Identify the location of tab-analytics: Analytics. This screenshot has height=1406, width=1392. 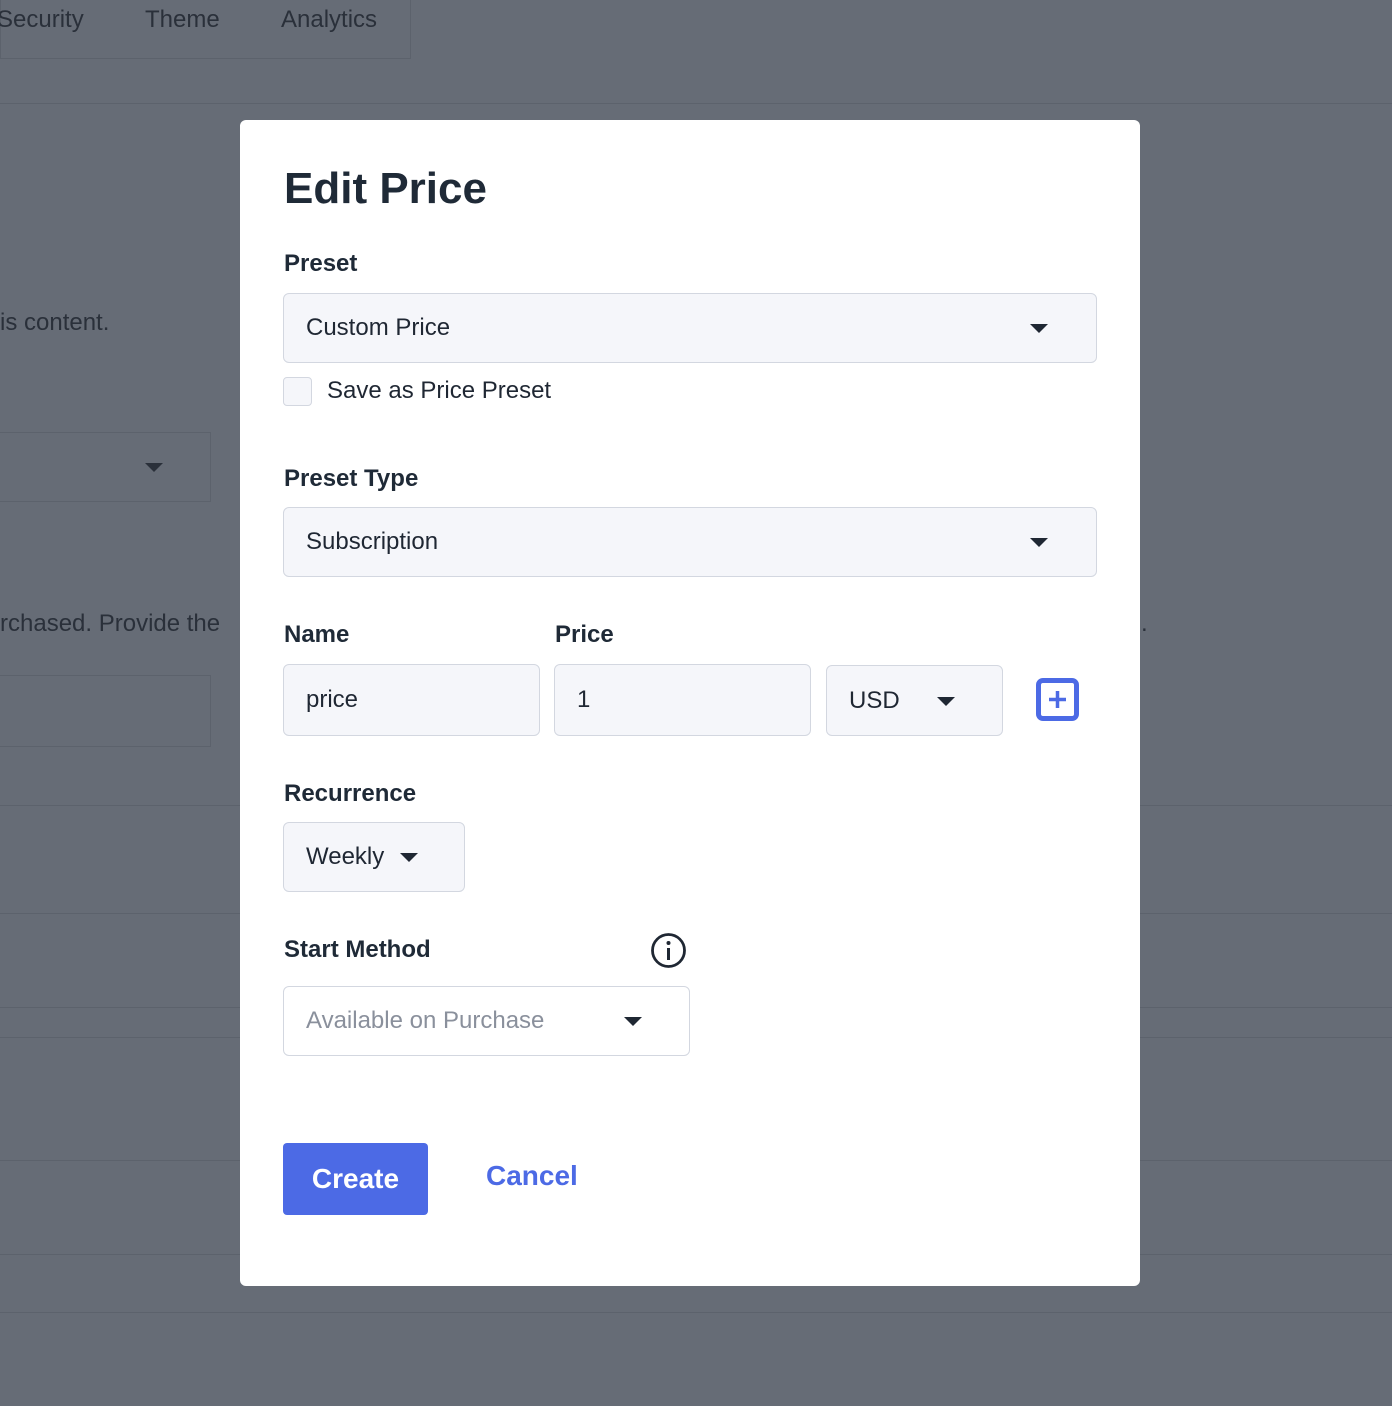
(329, 19).